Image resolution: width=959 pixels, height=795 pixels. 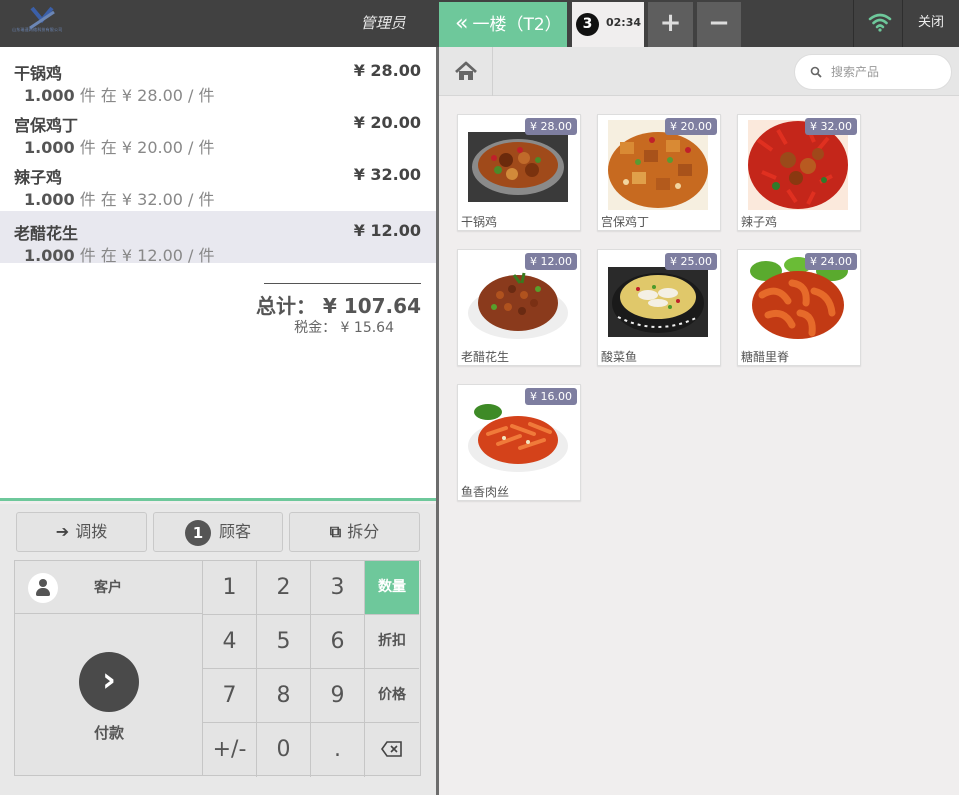 What do you see at coordinates (479, 222) in the screenshot?
I see `product-name: 干锅鸡` at bounding box center [479, 222].